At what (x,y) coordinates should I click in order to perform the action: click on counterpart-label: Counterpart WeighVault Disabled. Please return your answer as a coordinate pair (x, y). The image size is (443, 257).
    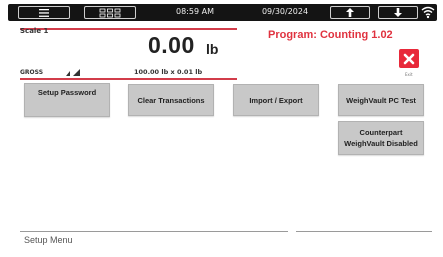
    Looking at the image, I should click on (381, 138).